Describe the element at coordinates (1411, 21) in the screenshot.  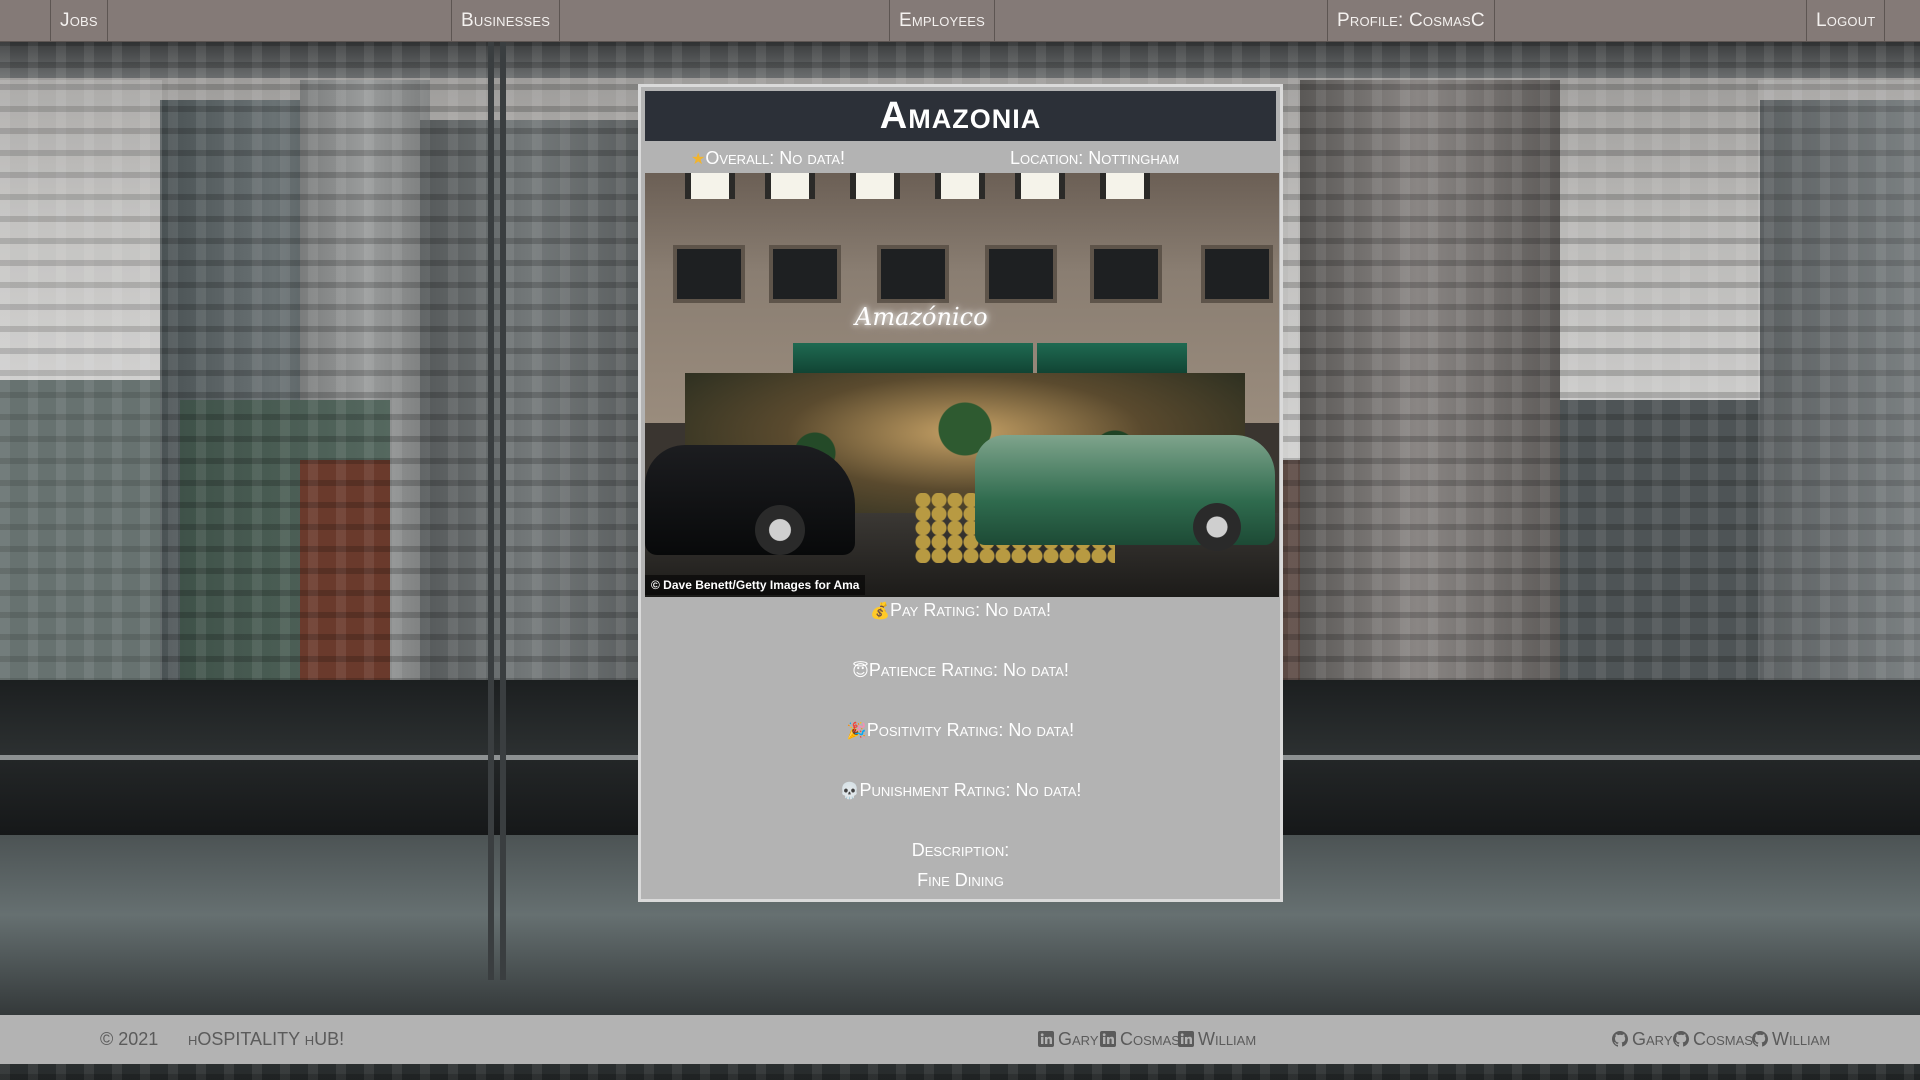
I see `nav-profile-link: Profile: CosmasC` at that location.